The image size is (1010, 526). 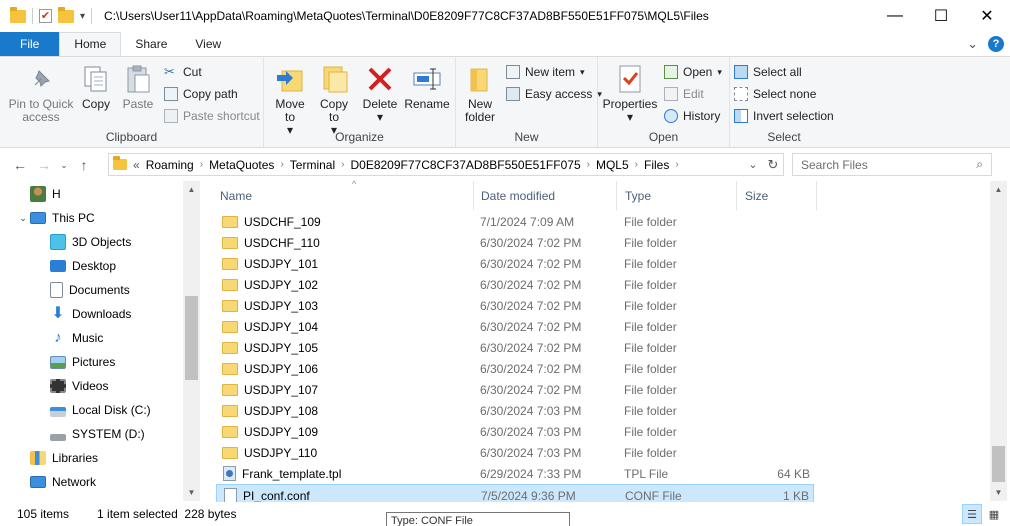 I want to click on column-header-type: Type, so click(x=677, y=195).